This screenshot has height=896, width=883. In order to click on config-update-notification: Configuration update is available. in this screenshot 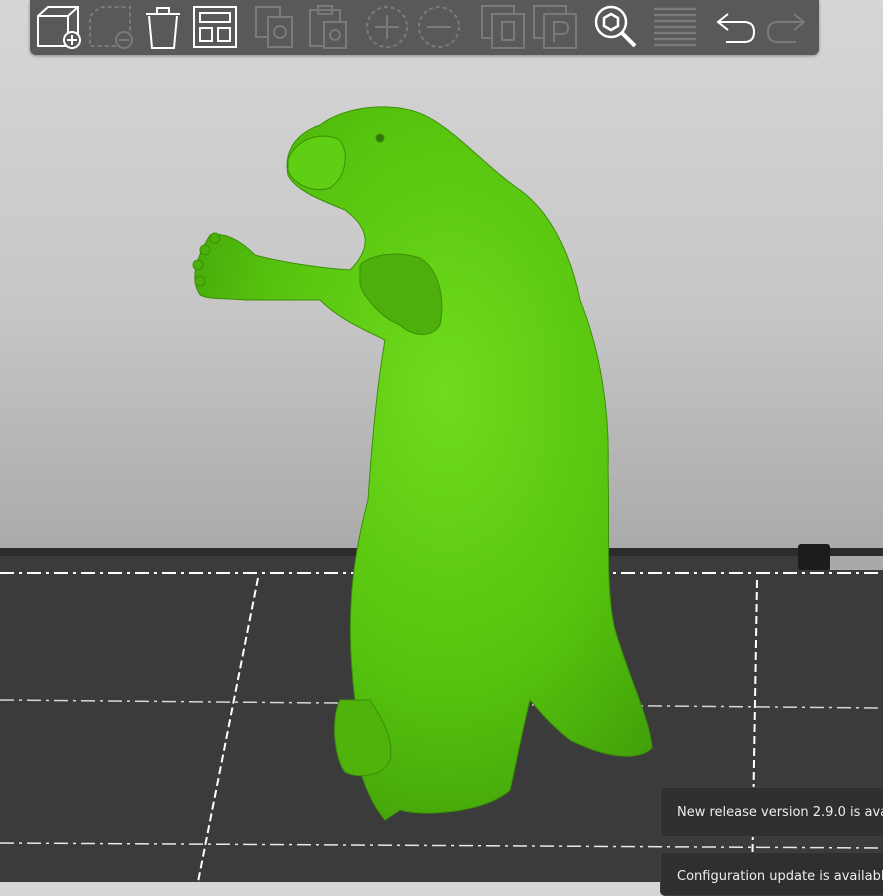, I will do `click(771, 874)`.